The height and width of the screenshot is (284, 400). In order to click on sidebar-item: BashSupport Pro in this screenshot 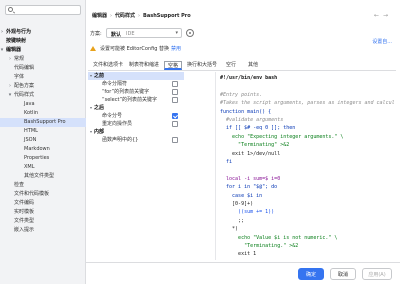, I will do `click(43, 122)`.